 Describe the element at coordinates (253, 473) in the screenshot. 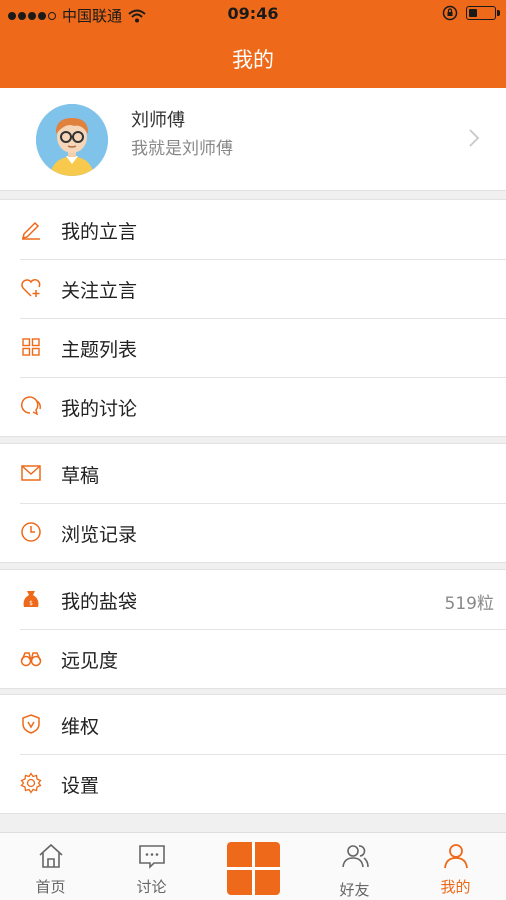

I see `menu-item-drafts: 草稿` at that location.